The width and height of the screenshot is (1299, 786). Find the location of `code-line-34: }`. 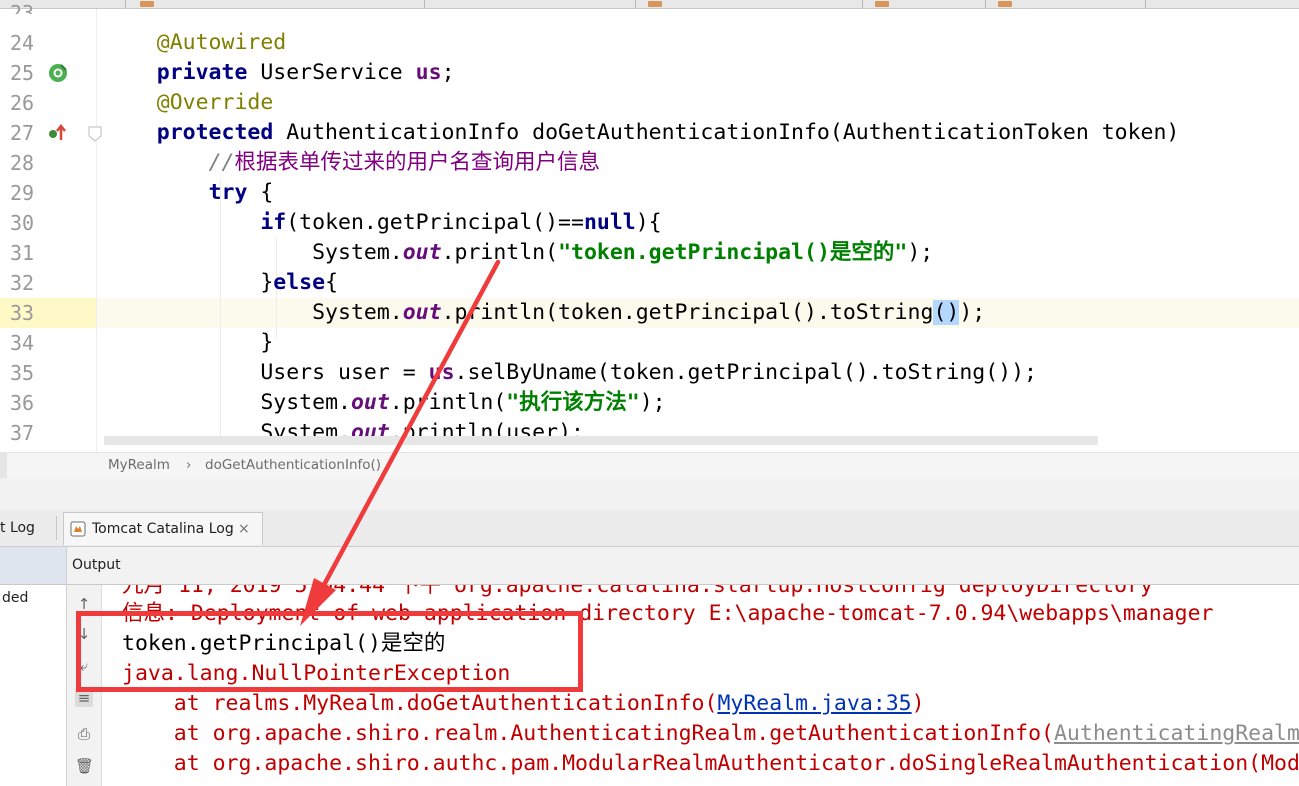

code-line-34: } is located at coordinates (189, 343).